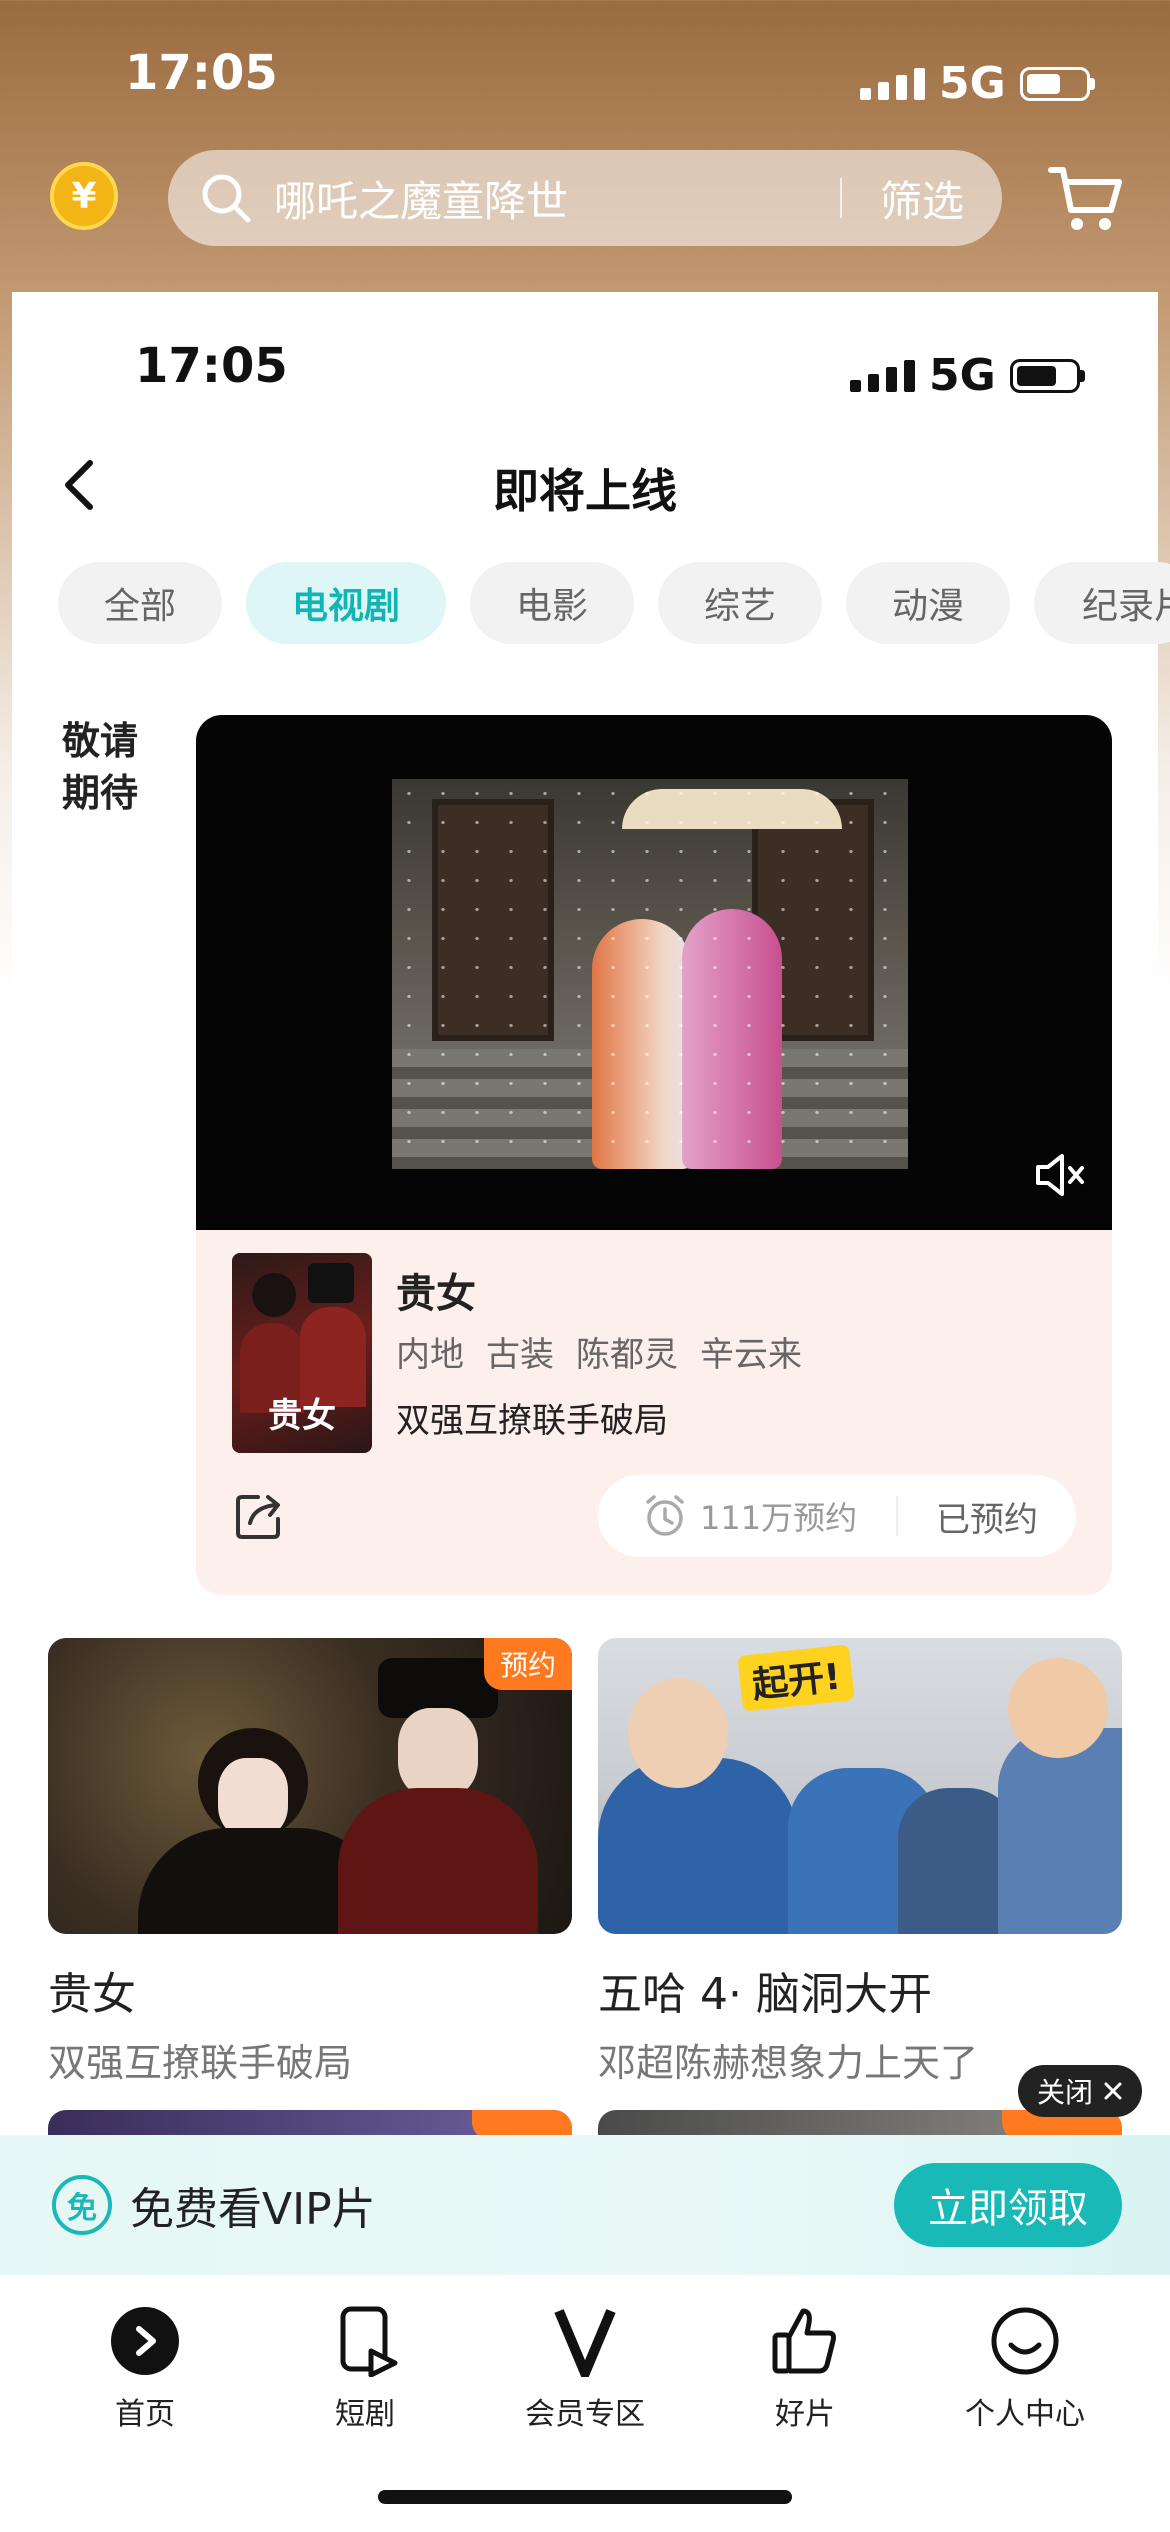 The image size is (1170, 2532). What do you see at coordinates (585, 2347) in the screenshot?
I see `vip-v-icon` at bounding box center [585, 2347].